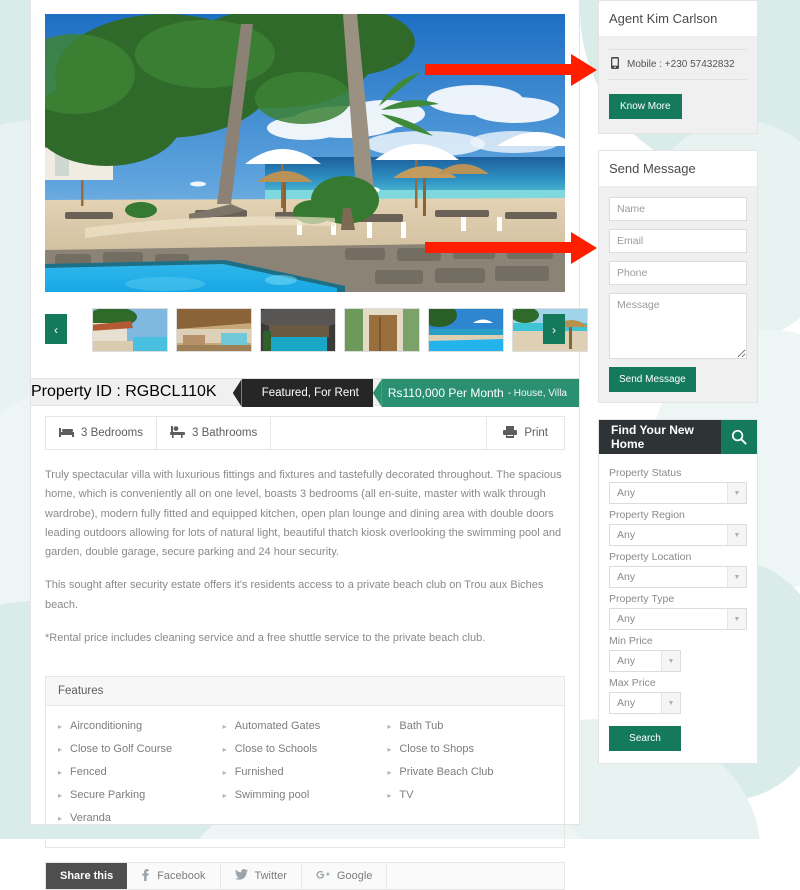 Image resolution: width=800 pixels, height=890 pixels. I want to click on feature-item: ▸Swimming pool, so click(305, 800).